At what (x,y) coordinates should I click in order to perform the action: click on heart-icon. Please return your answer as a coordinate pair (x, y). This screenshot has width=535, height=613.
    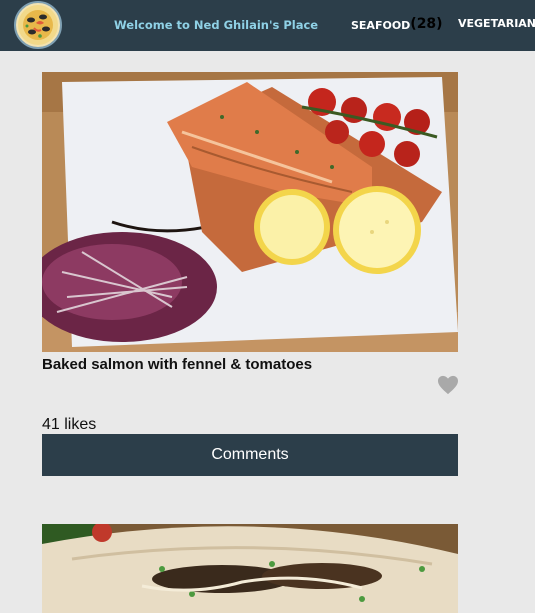
    Looking at the image, I should click on (448, 385).